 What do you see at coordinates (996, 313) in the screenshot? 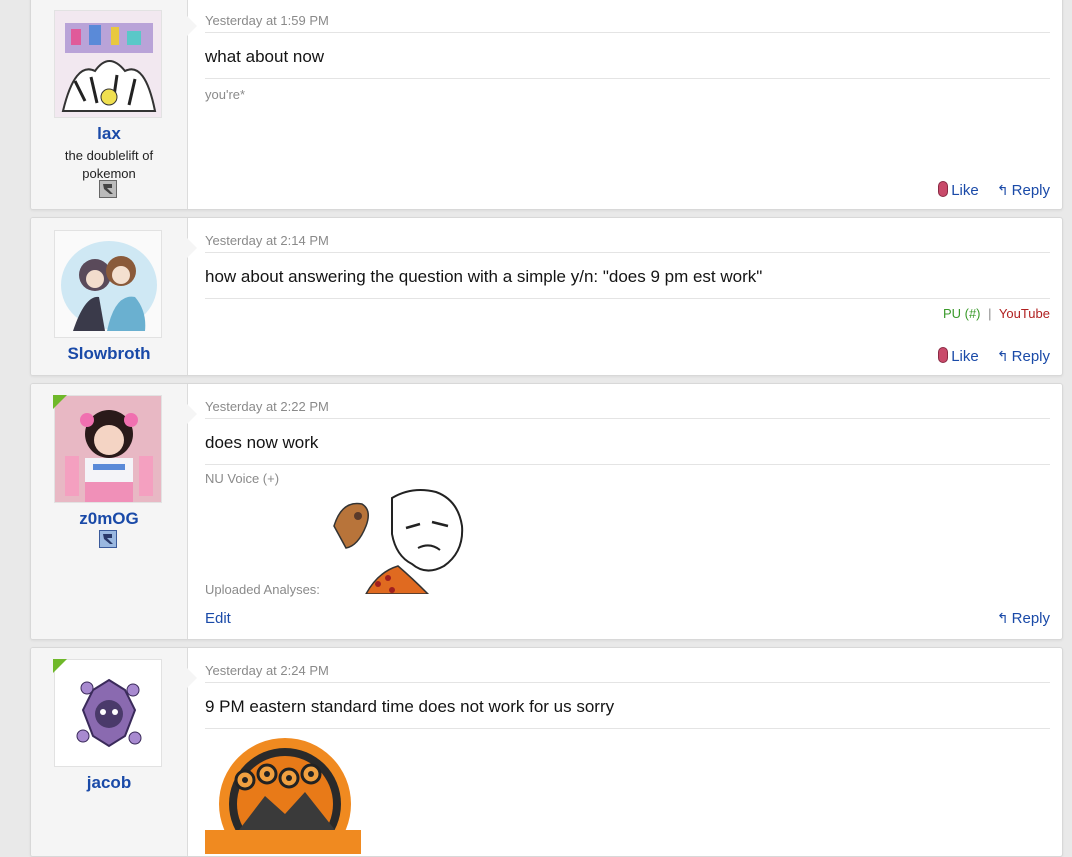
I see `signature-links: PU (#) | YouTube` at bounding box center [996, 313].